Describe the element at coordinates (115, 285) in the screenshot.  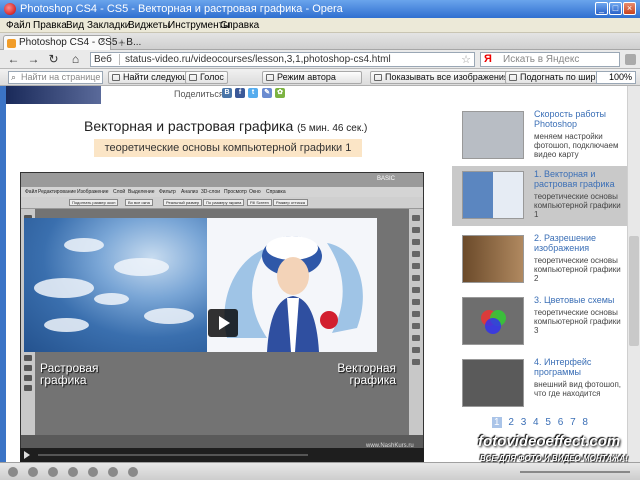
I see `raster-image` at that location.